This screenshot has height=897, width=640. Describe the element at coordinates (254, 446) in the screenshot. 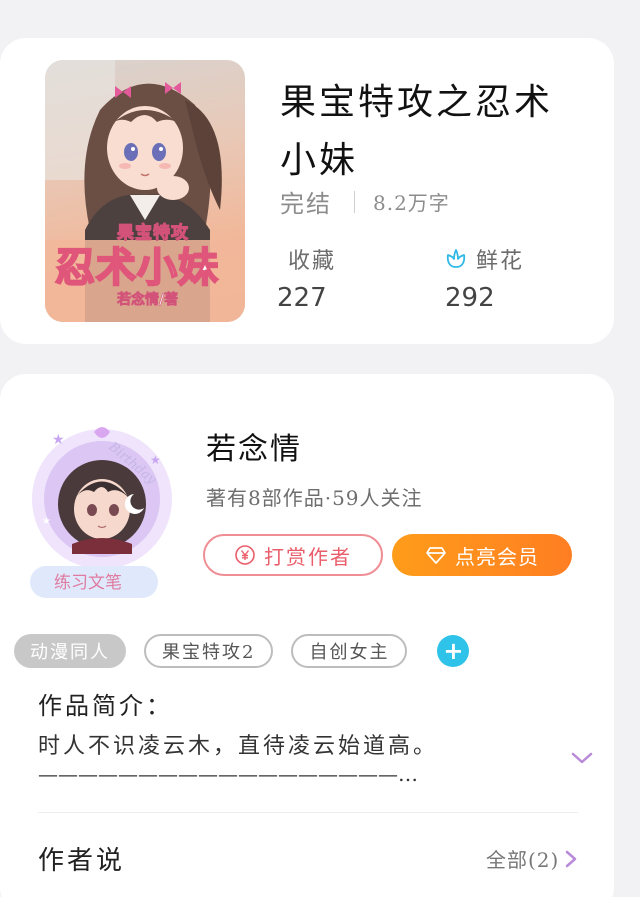

I see `author-name: 若念情` at that location.